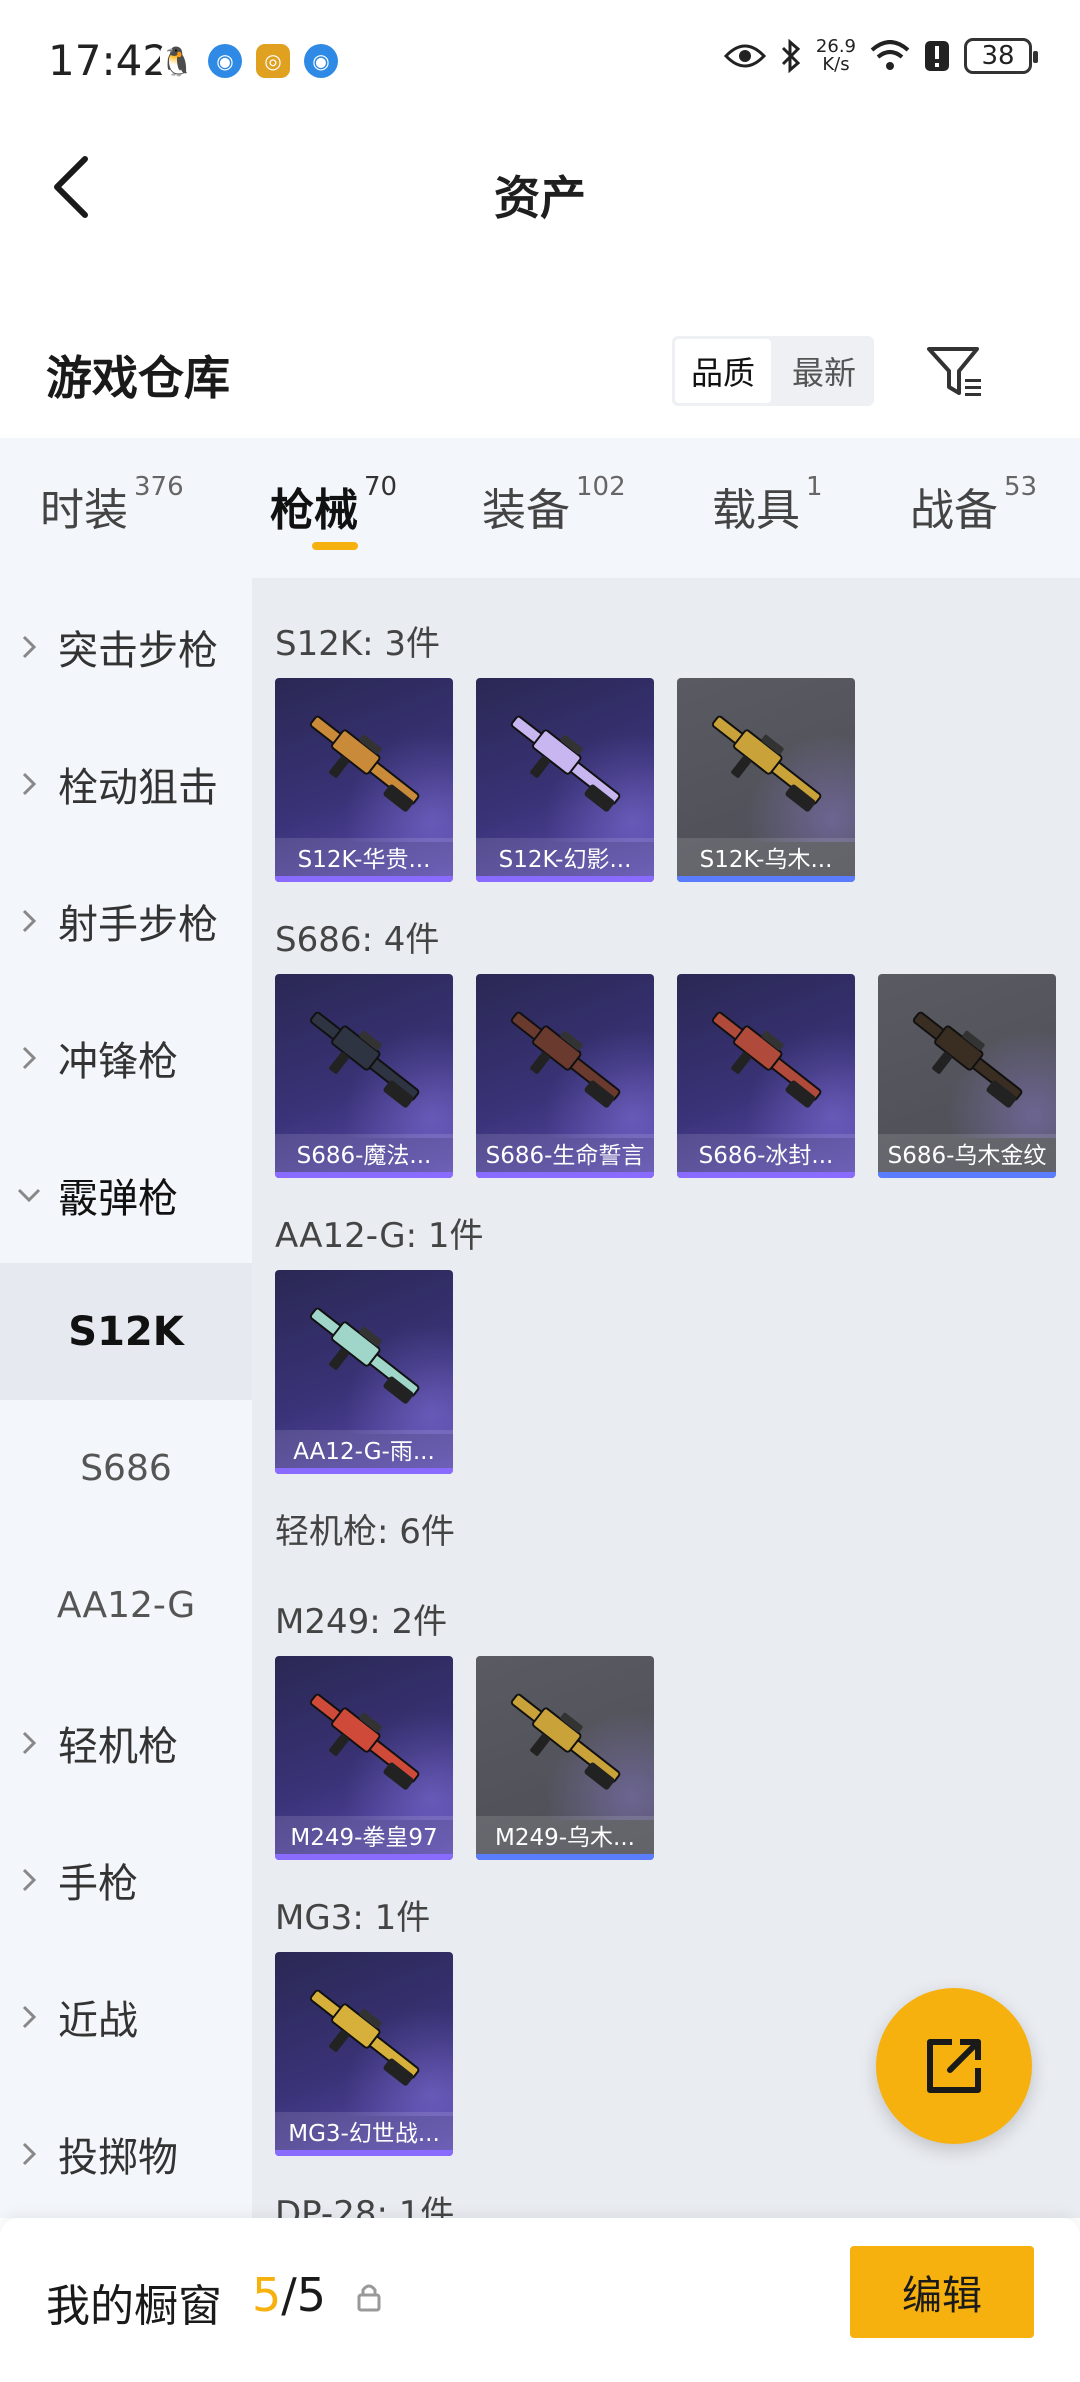 The image size is (1080, 2382). Describe the element at coordinates (365, 1532) in the screenshot. I see `group-title: 轻机枪: 6件` at that location.